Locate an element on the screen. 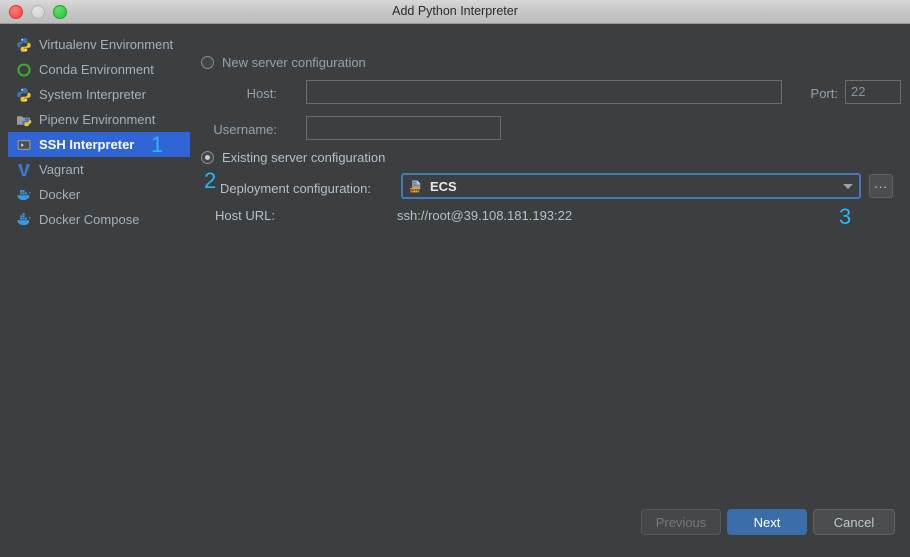 This screenshot has height=557, width=910. dialog-footer: Previous Next Cancel is located at coordinates (455, 529).